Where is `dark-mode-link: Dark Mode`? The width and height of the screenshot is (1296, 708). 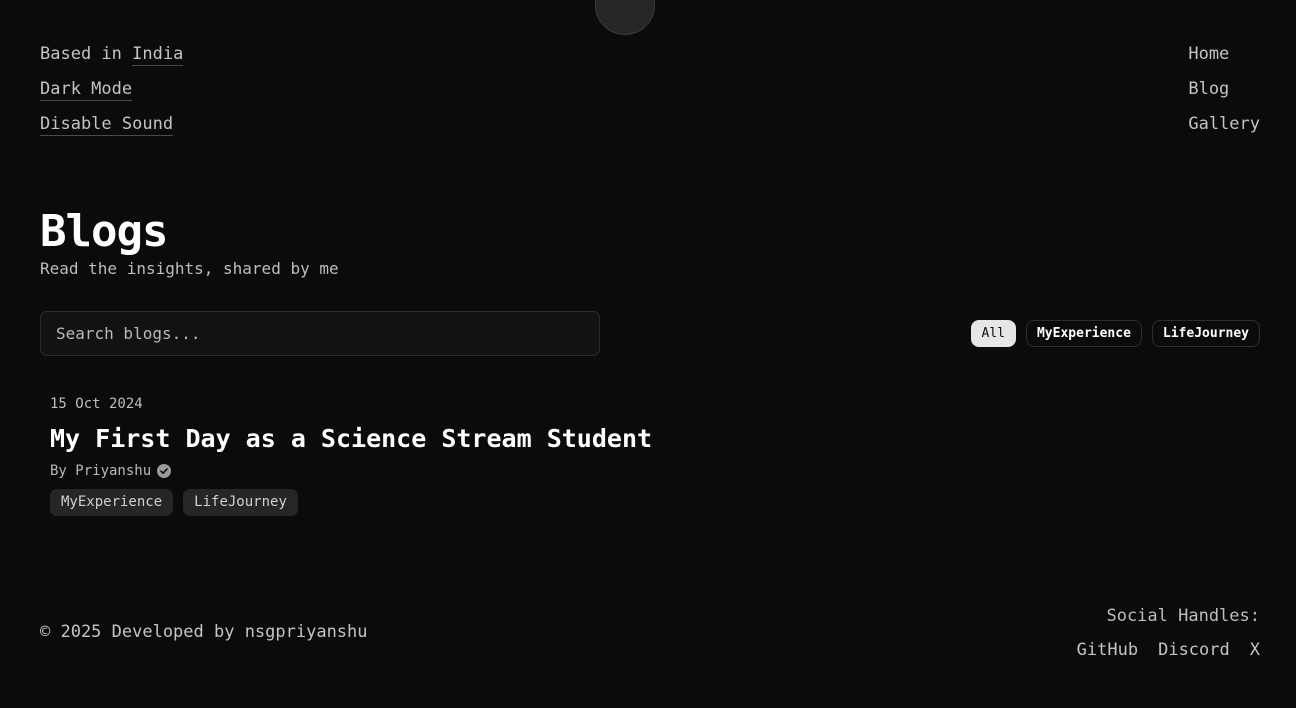 dark-mode-link: Dark Mode is located at coordinates (86, 90).